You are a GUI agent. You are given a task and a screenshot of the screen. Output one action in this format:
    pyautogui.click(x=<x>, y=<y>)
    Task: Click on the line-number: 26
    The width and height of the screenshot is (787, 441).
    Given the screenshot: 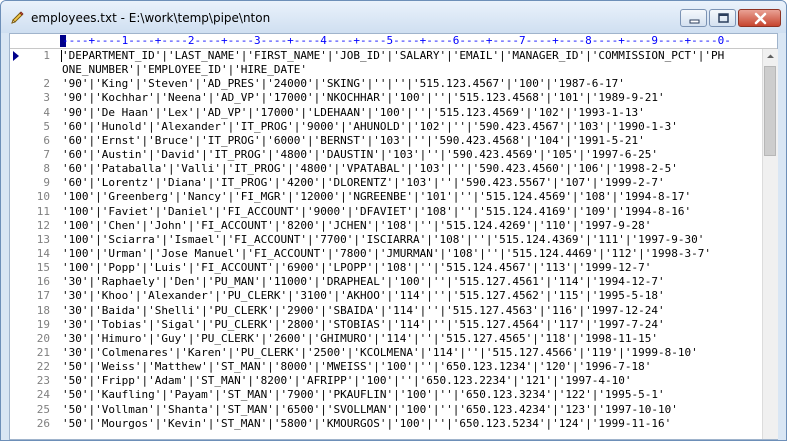 What is the action you would take?
    pyautogui.click(x=43, y=423)
    